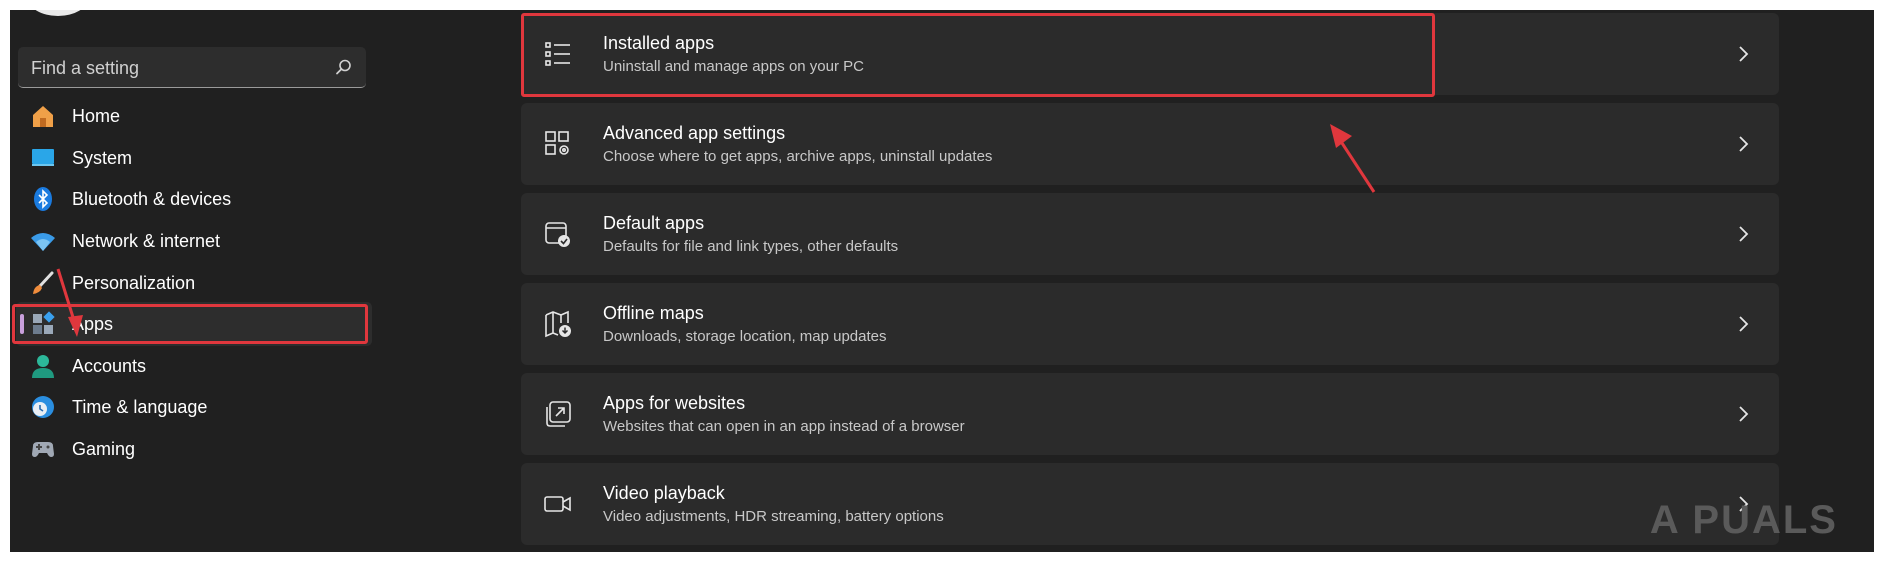 The width and height of the screenshot is (1884, 562). What do you see at coordinates (69, 302) in the screenshot?
I see `annotation-arrow-sidebar` at bounding box center [69, 302].